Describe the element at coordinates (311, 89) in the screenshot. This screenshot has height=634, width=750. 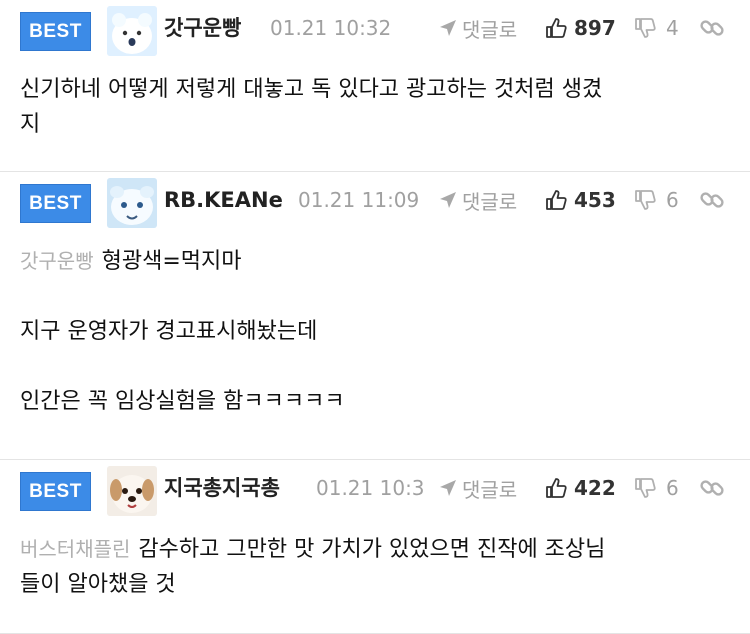
I see `comment-text-line: 신기하네 어떻게 저렇게 대놓고 독 있다고 광고하는 것처럼 생겼` at that location.